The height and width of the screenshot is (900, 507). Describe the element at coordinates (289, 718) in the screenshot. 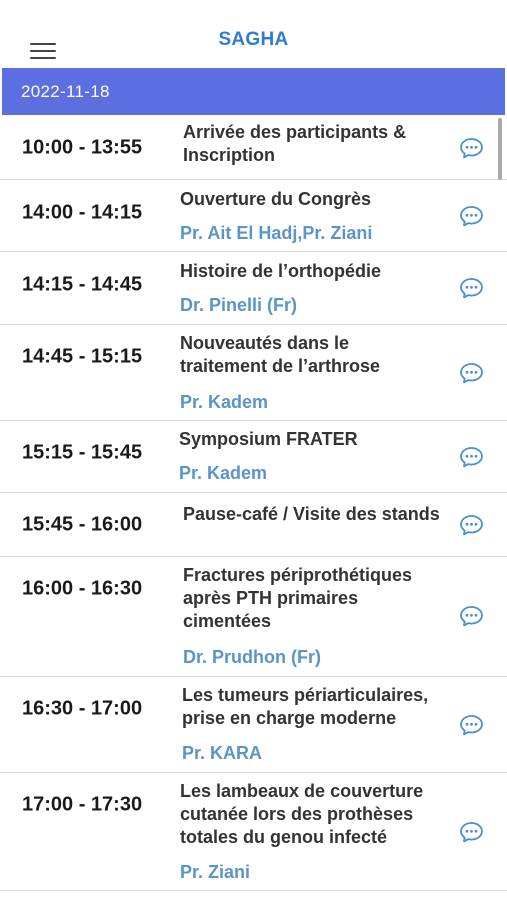

I see `session-title-line: prise en charge moderne` at that location.